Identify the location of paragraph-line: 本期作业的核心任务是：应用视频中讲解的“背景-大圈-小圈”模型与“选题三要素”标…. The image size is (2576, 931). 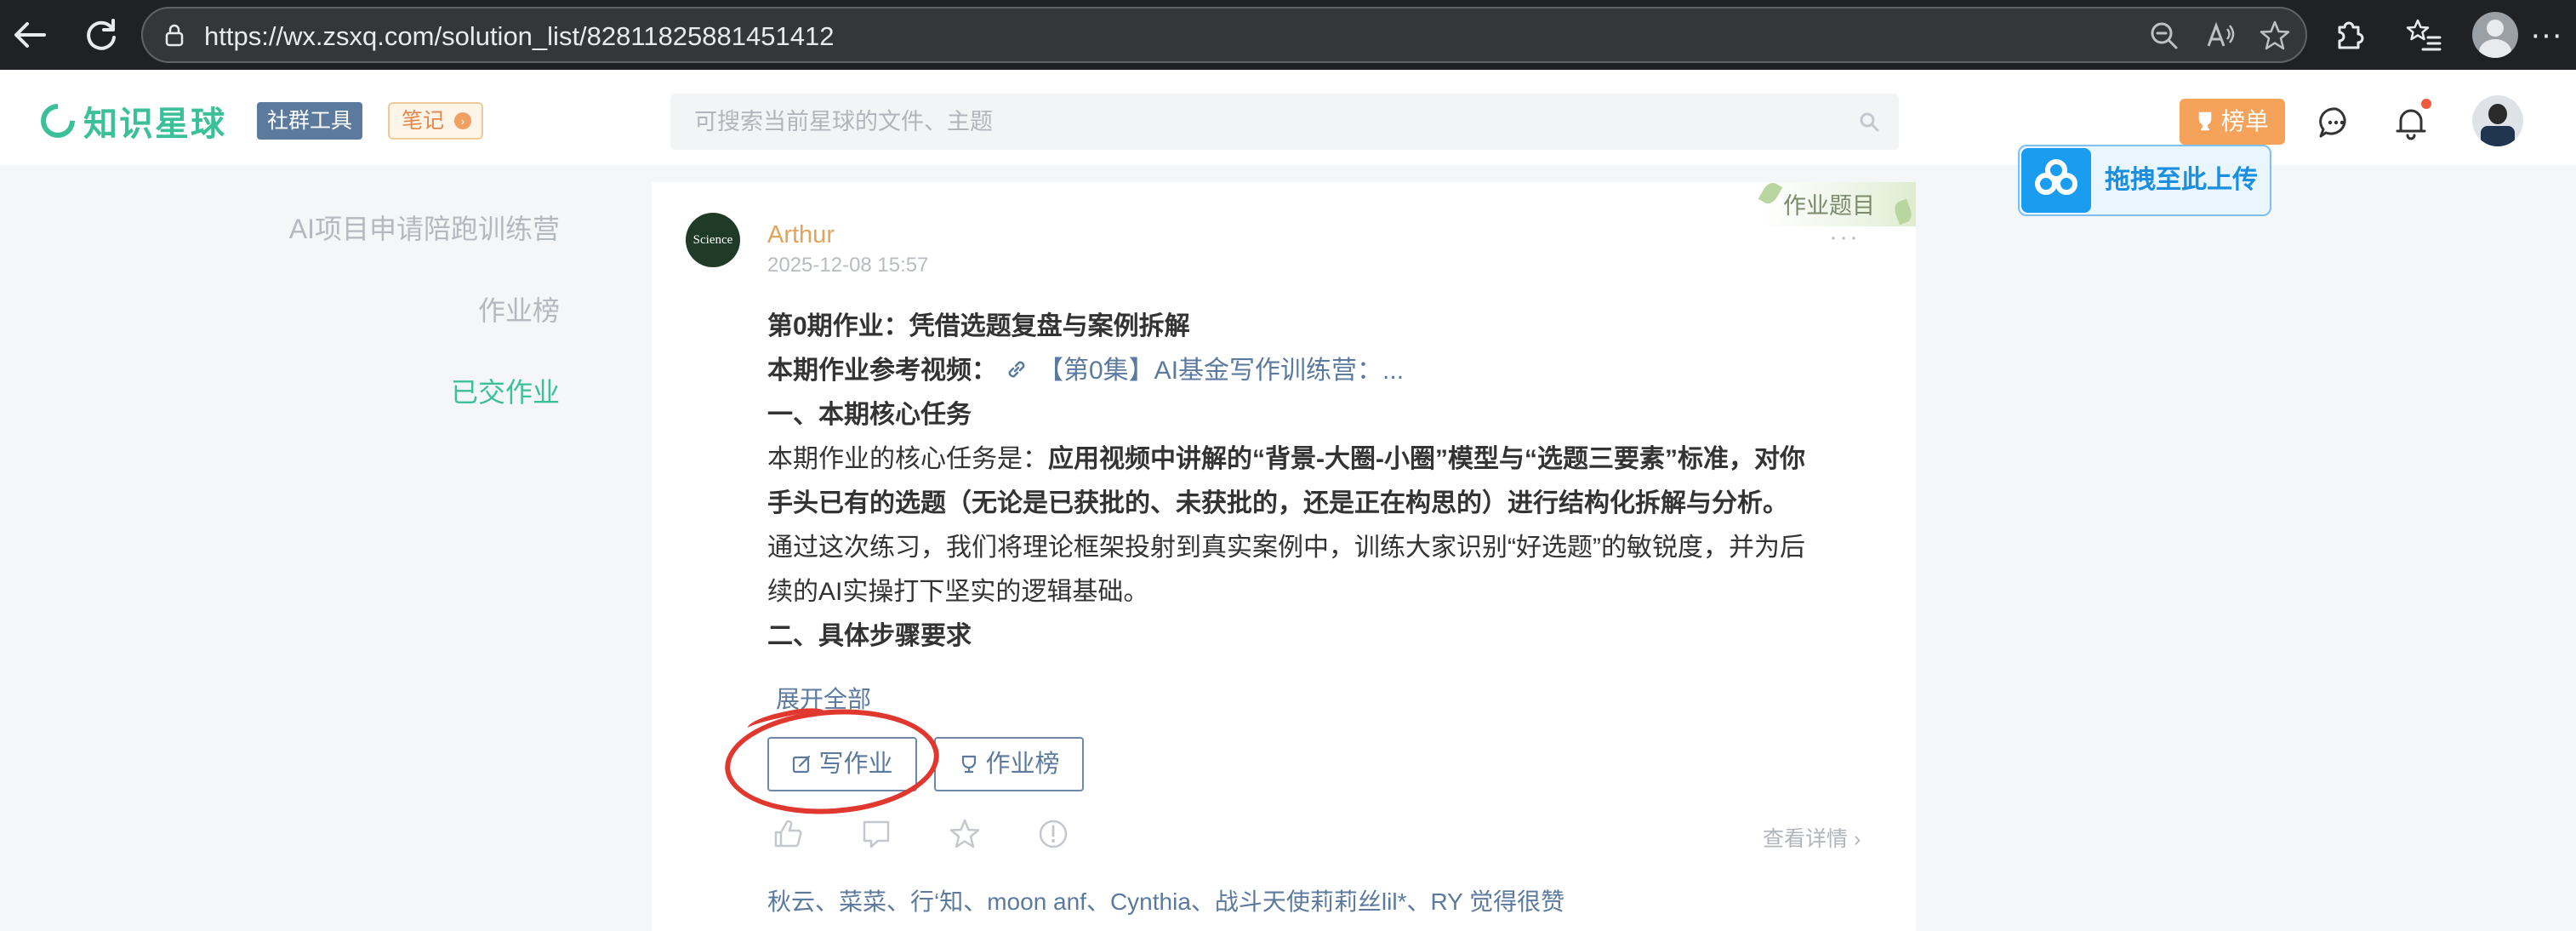
(1286, 456).